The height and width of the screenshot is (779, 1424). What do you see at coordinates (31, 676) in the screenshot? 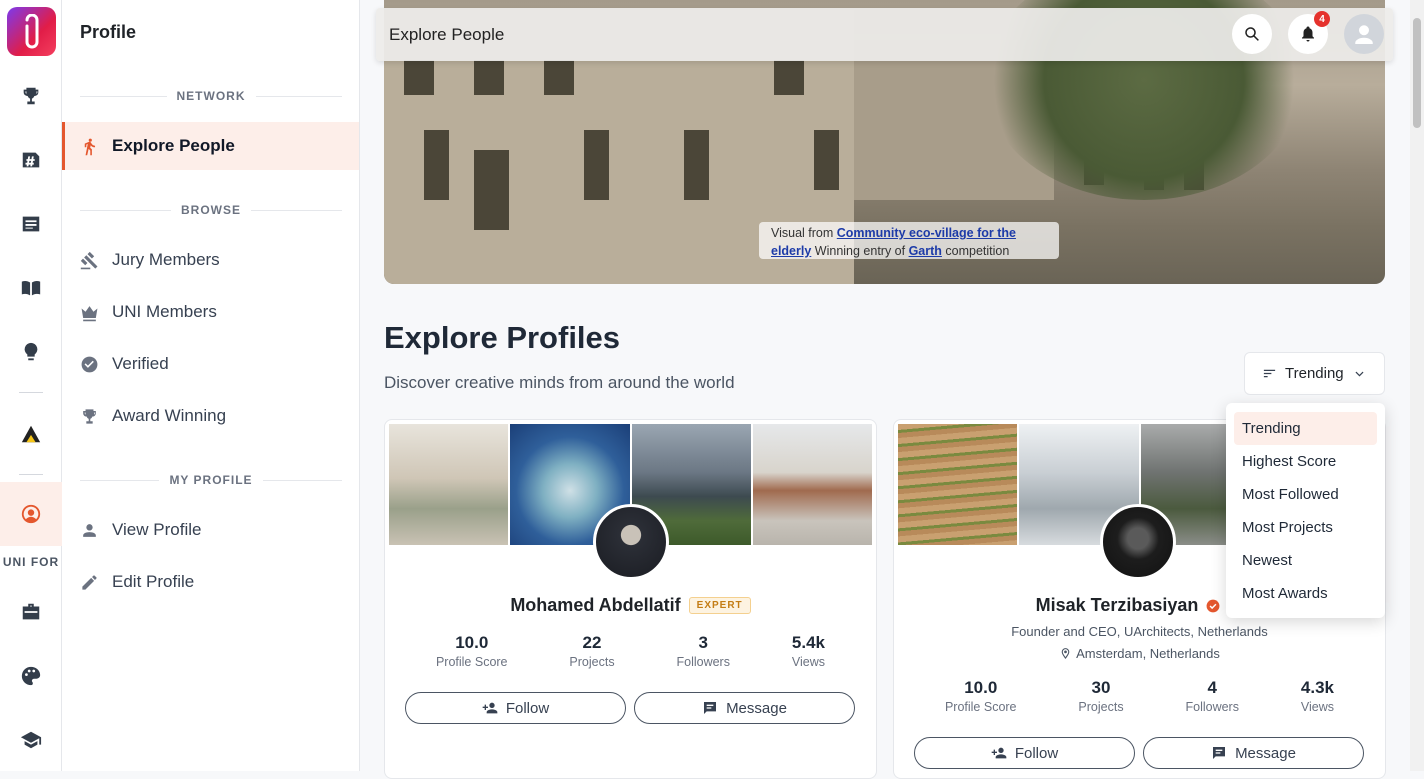
I see `palette-icon` at bounding box center [31, 676].